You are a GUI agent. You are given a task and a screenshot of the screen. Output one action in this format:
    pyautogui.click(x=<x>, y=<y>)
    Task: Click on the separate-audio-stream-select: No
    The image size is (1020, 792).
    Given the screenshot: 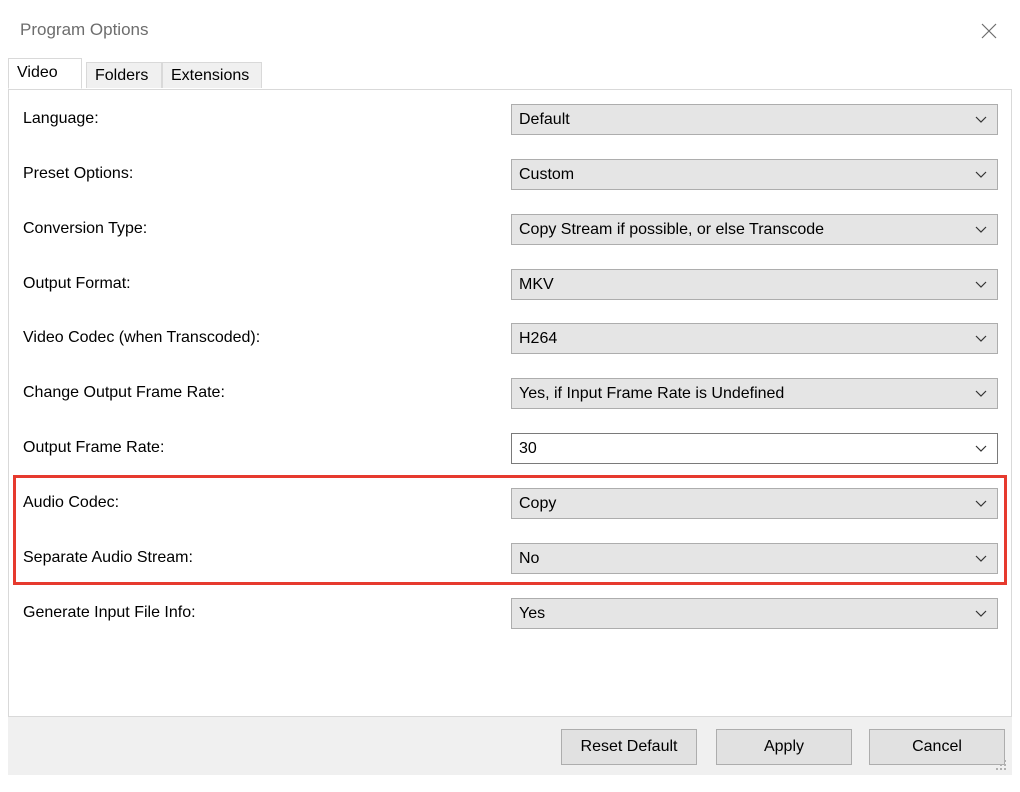 What is the action you would take?
    pyautogui.click(x=754, y=558)
    